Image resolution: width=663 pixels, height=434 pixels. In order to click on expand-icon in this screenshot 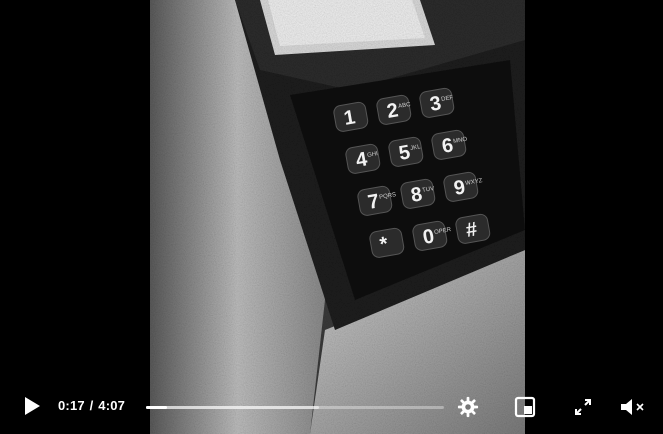, I will do `click(583, 407)`.